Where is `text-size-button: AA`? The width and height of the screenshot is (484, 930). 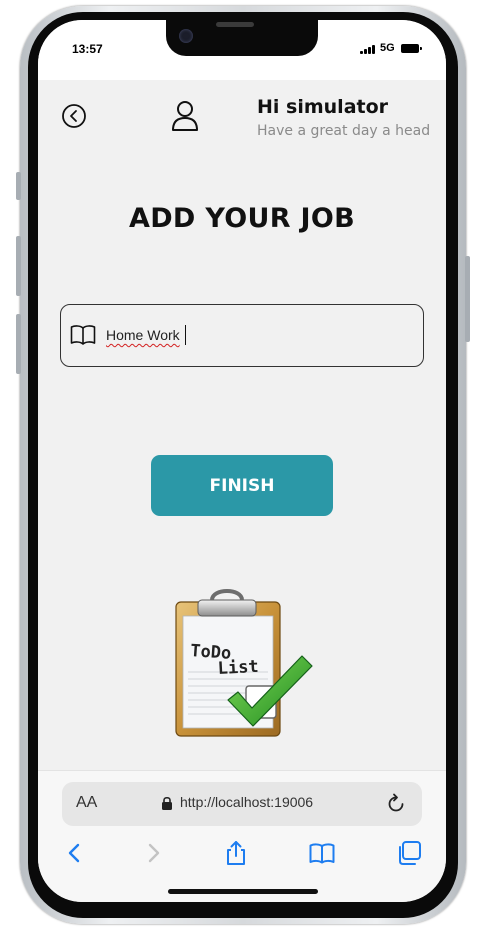
text-size-button: AA is located at coordinates (86, 803).